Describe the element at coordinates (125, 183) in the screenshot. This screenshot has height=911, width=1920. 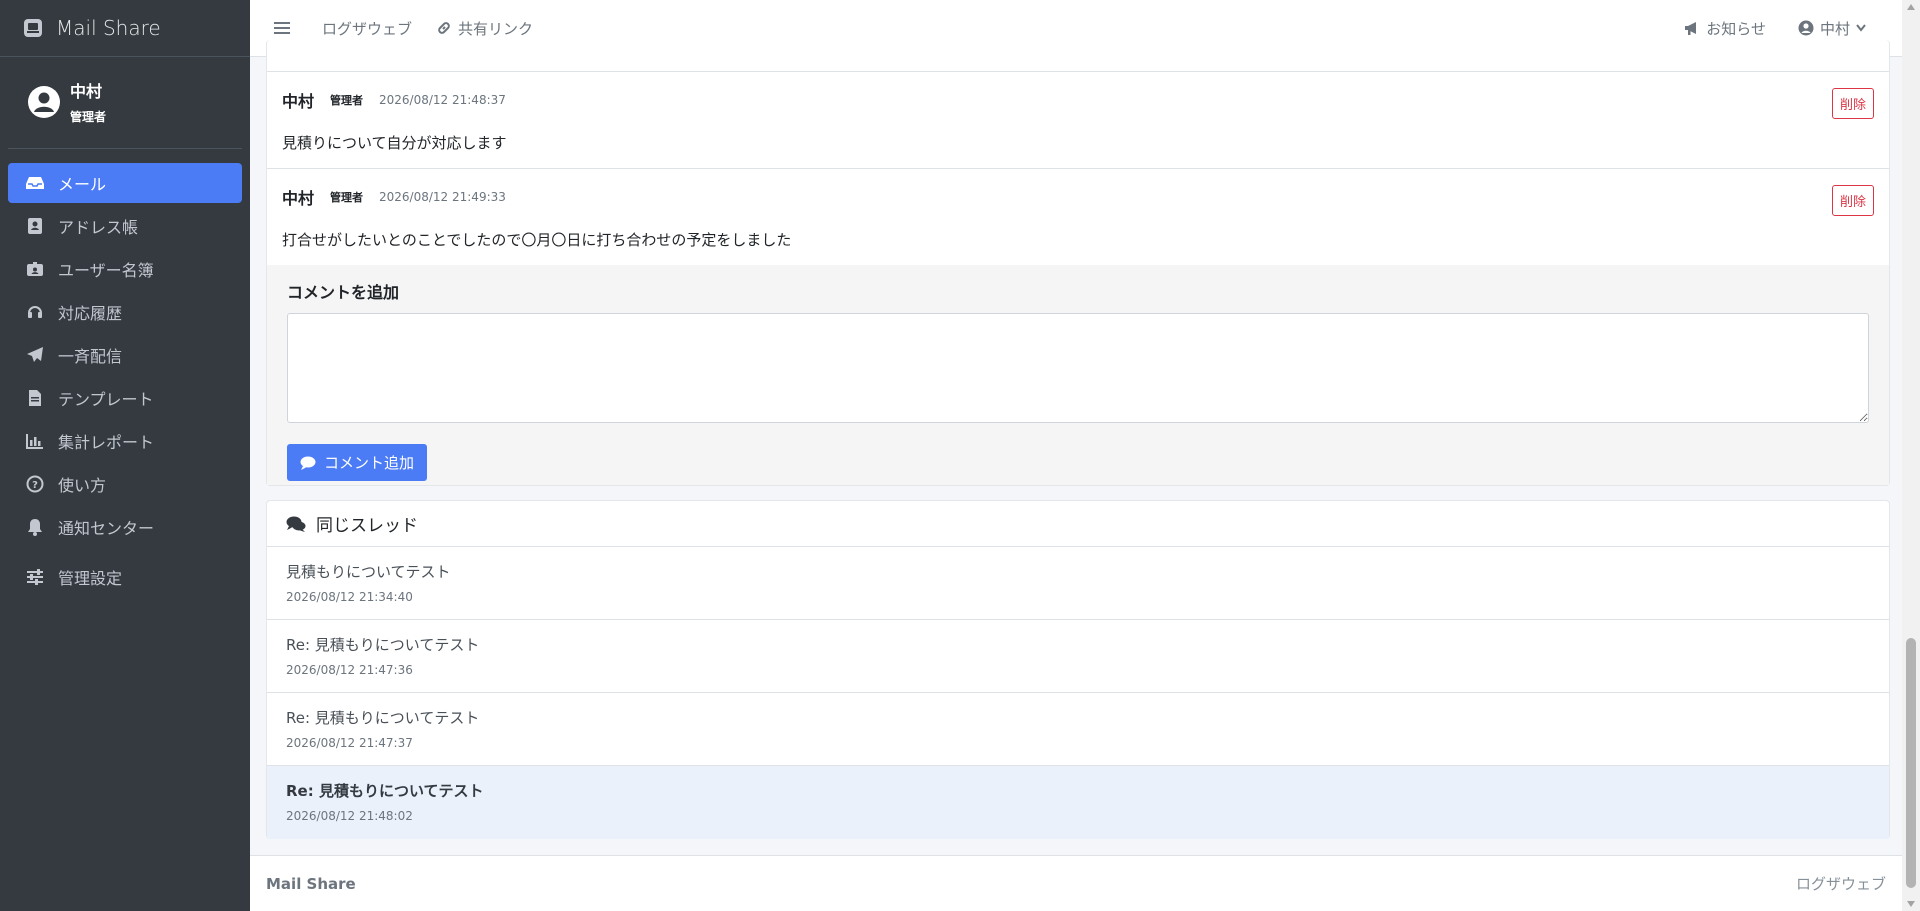
I see `sidebar-item-mail: メール` at that location.